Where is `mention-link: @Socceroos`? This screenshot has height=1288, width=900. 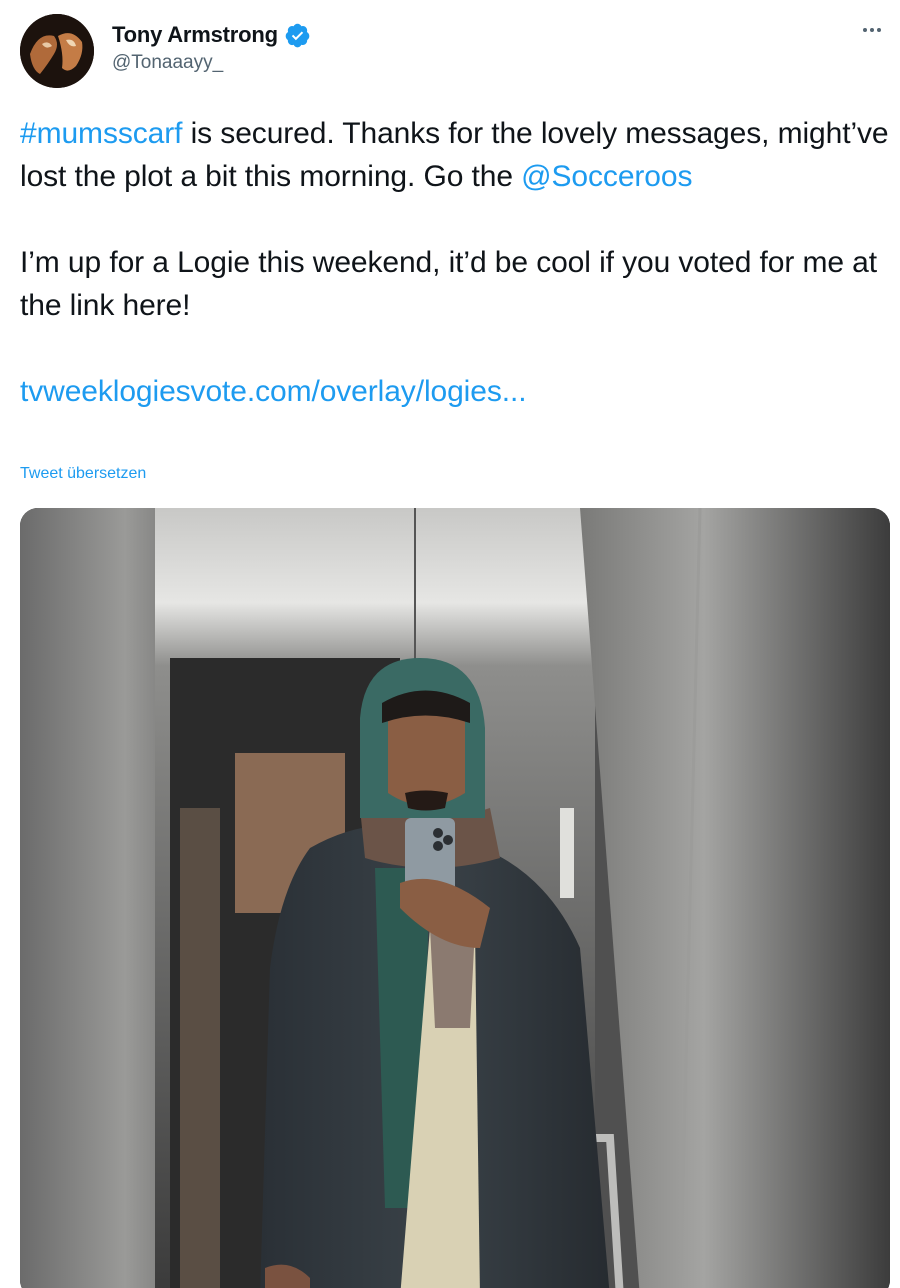 mention-link: @Socceroos is located at coordinates (606, 176).